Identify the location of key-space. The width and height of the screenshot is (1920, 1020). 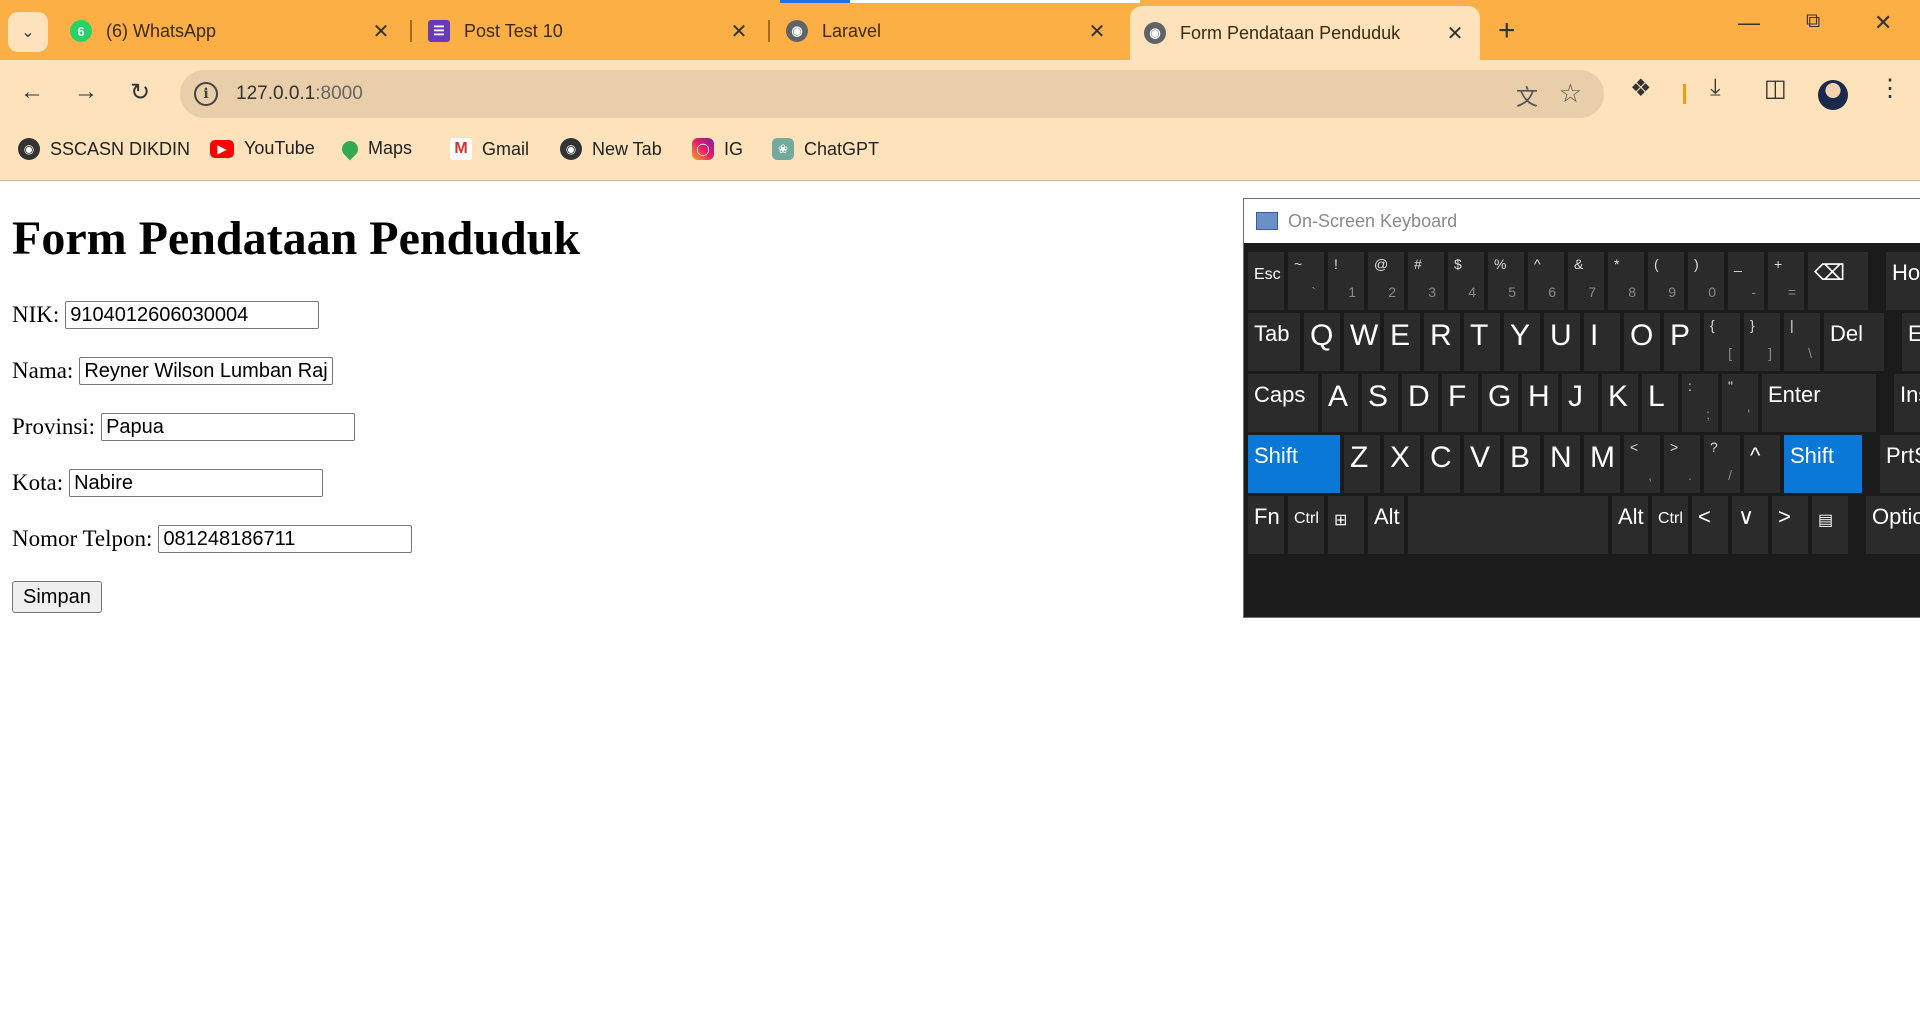
(1508, 525).